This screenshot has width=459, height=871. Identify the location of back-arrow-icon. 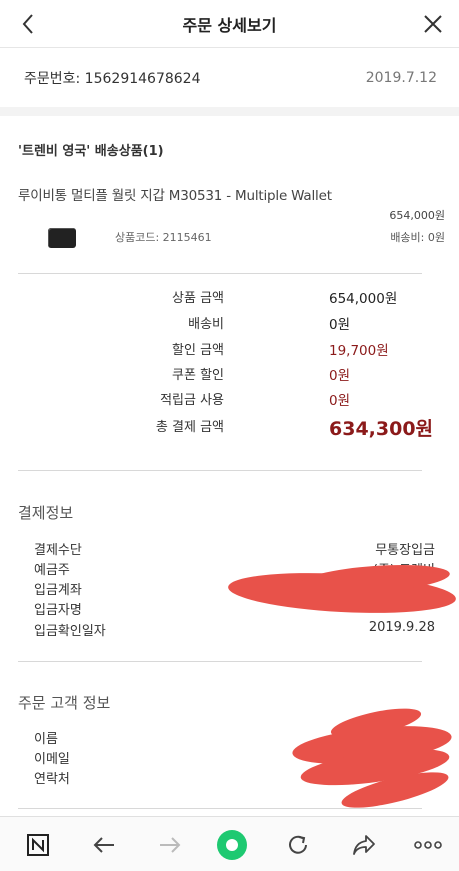
(103, 845).